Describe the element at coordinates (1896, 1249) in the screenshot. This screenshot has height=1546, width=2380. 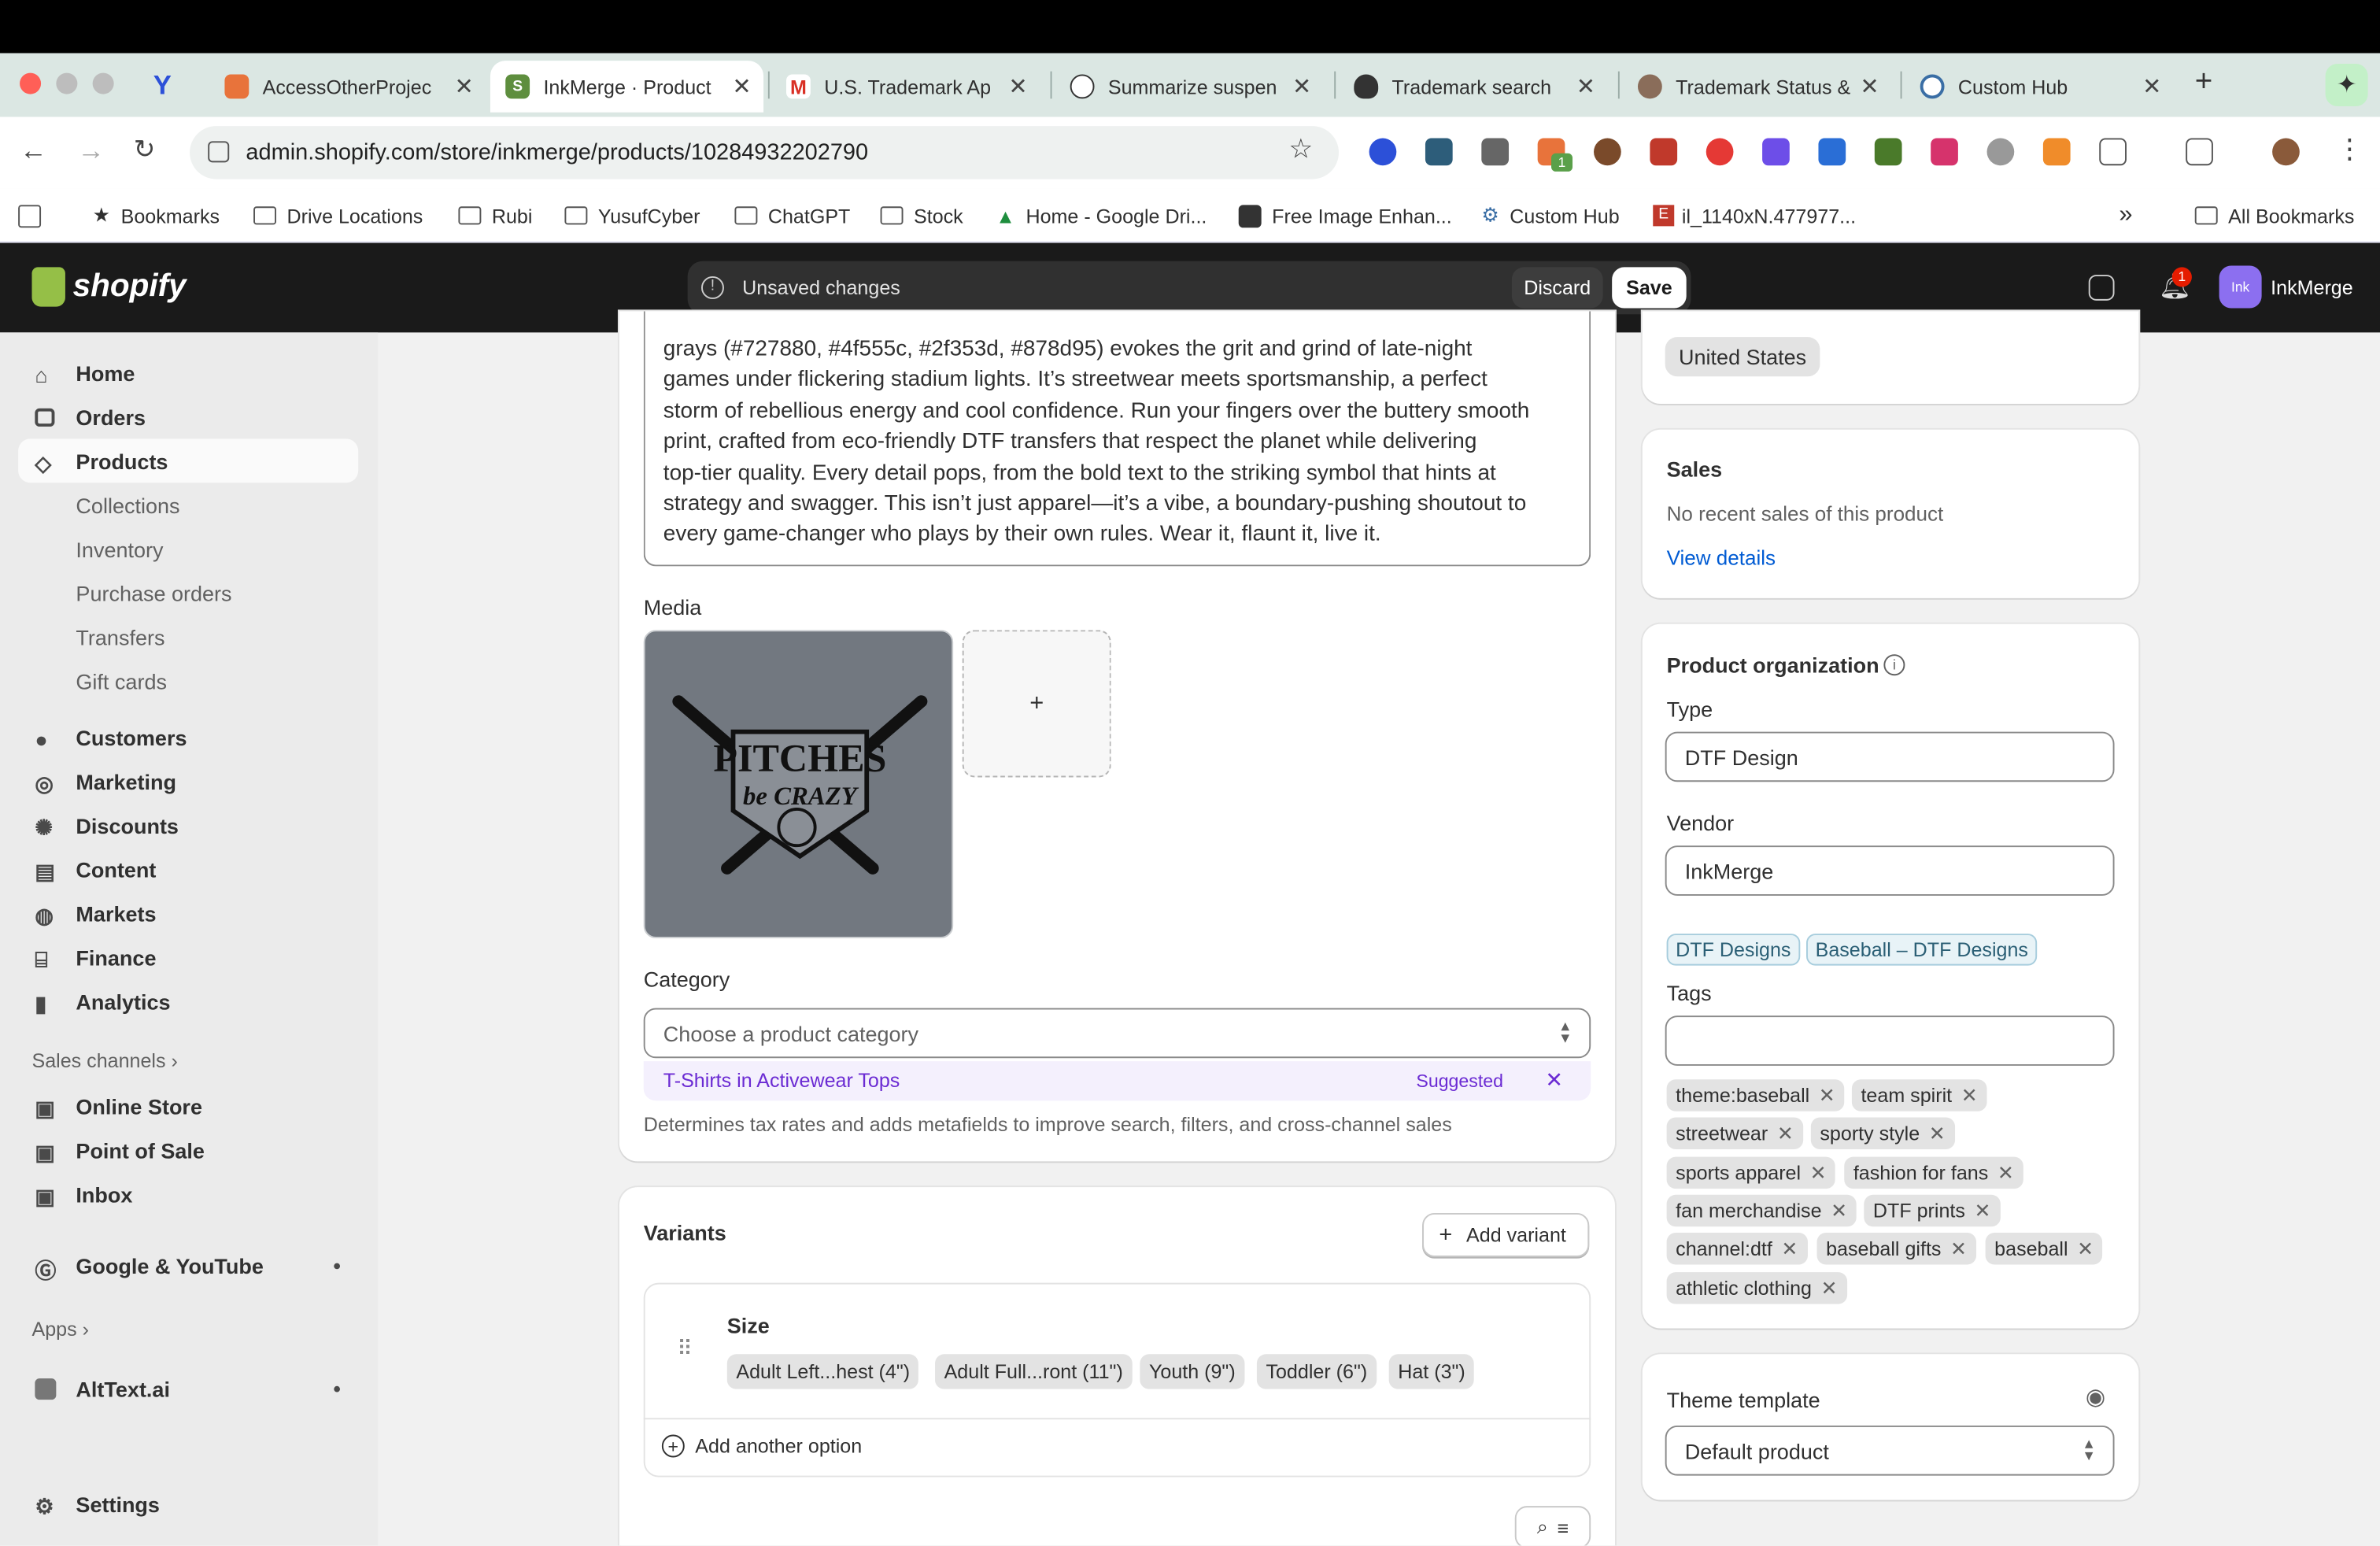
I see `tag-pill: baseball gifts ✕` at that location.